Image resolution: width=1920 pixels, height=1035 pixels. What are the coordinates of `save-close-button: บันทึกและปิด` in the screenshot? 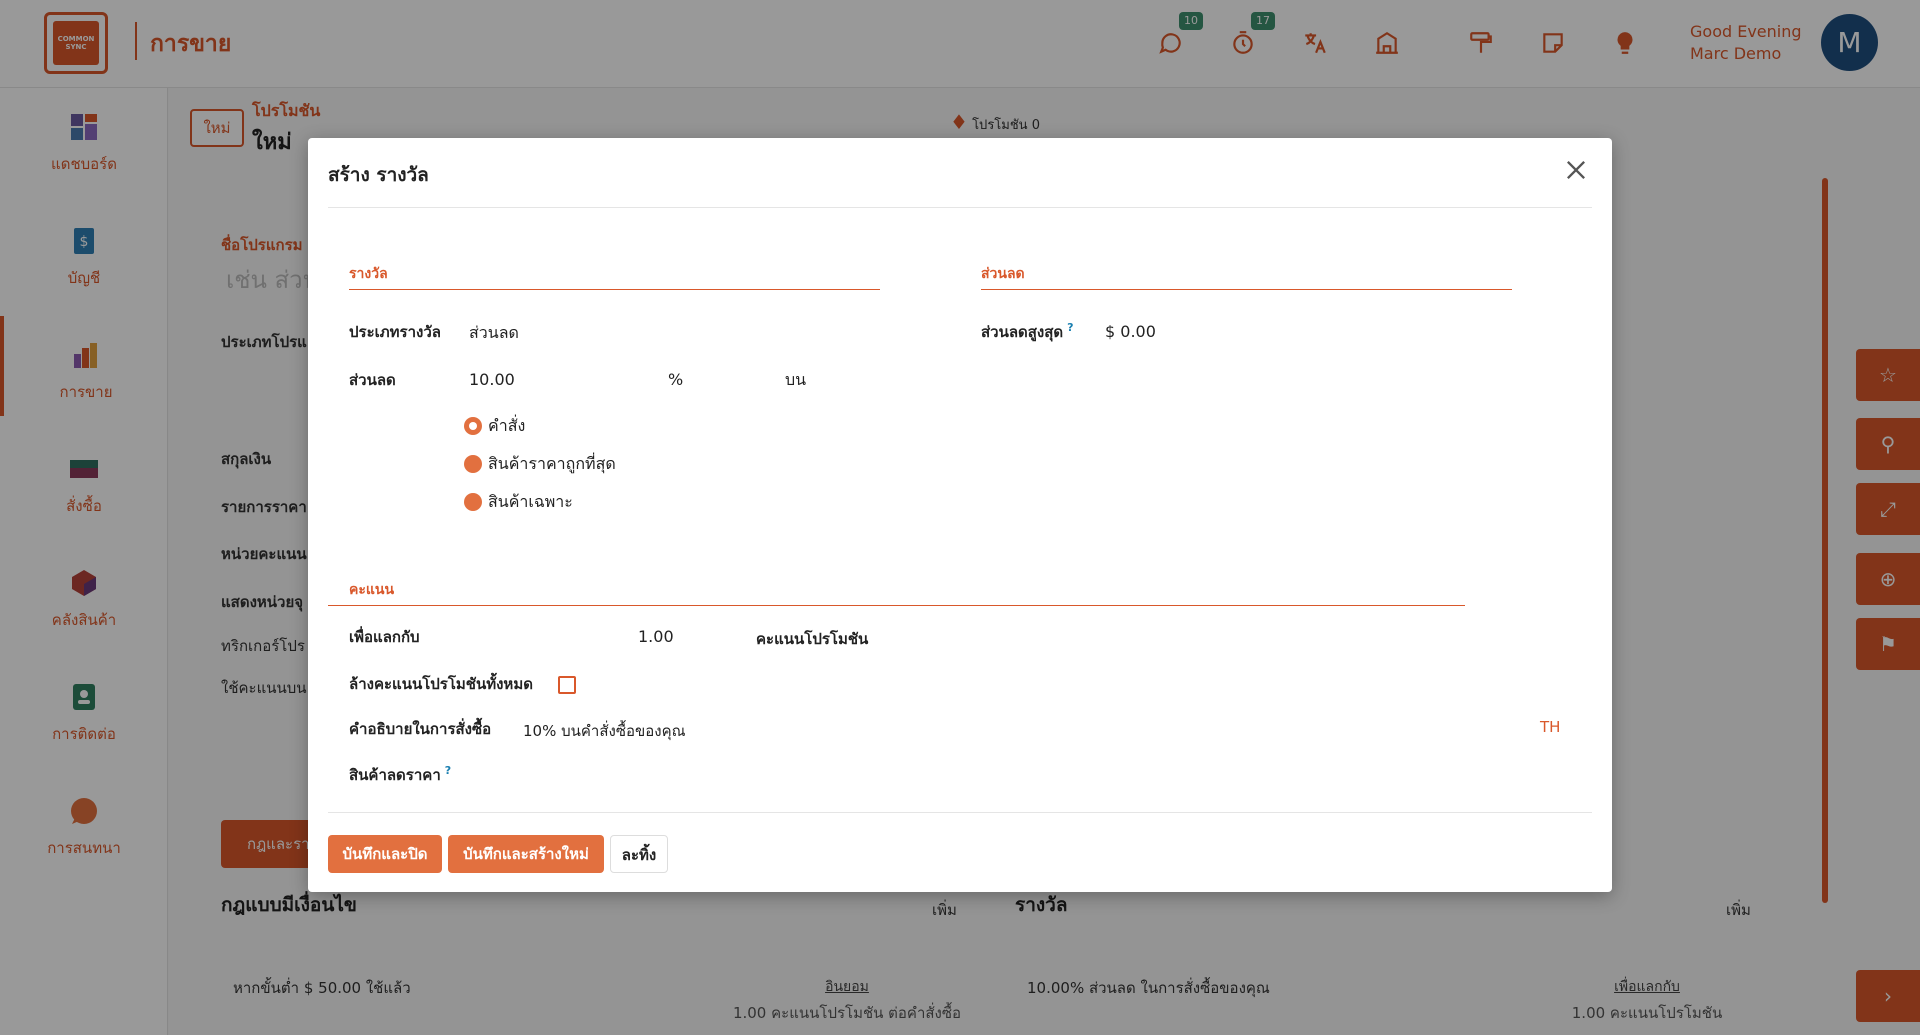 It's located at (385, 854).